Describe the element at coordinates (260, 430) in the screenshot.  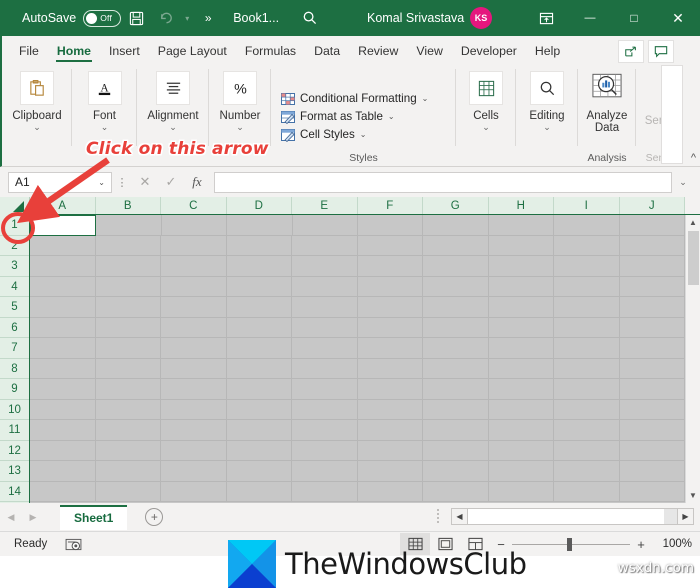
I see `grid-cell-d11` at that location.